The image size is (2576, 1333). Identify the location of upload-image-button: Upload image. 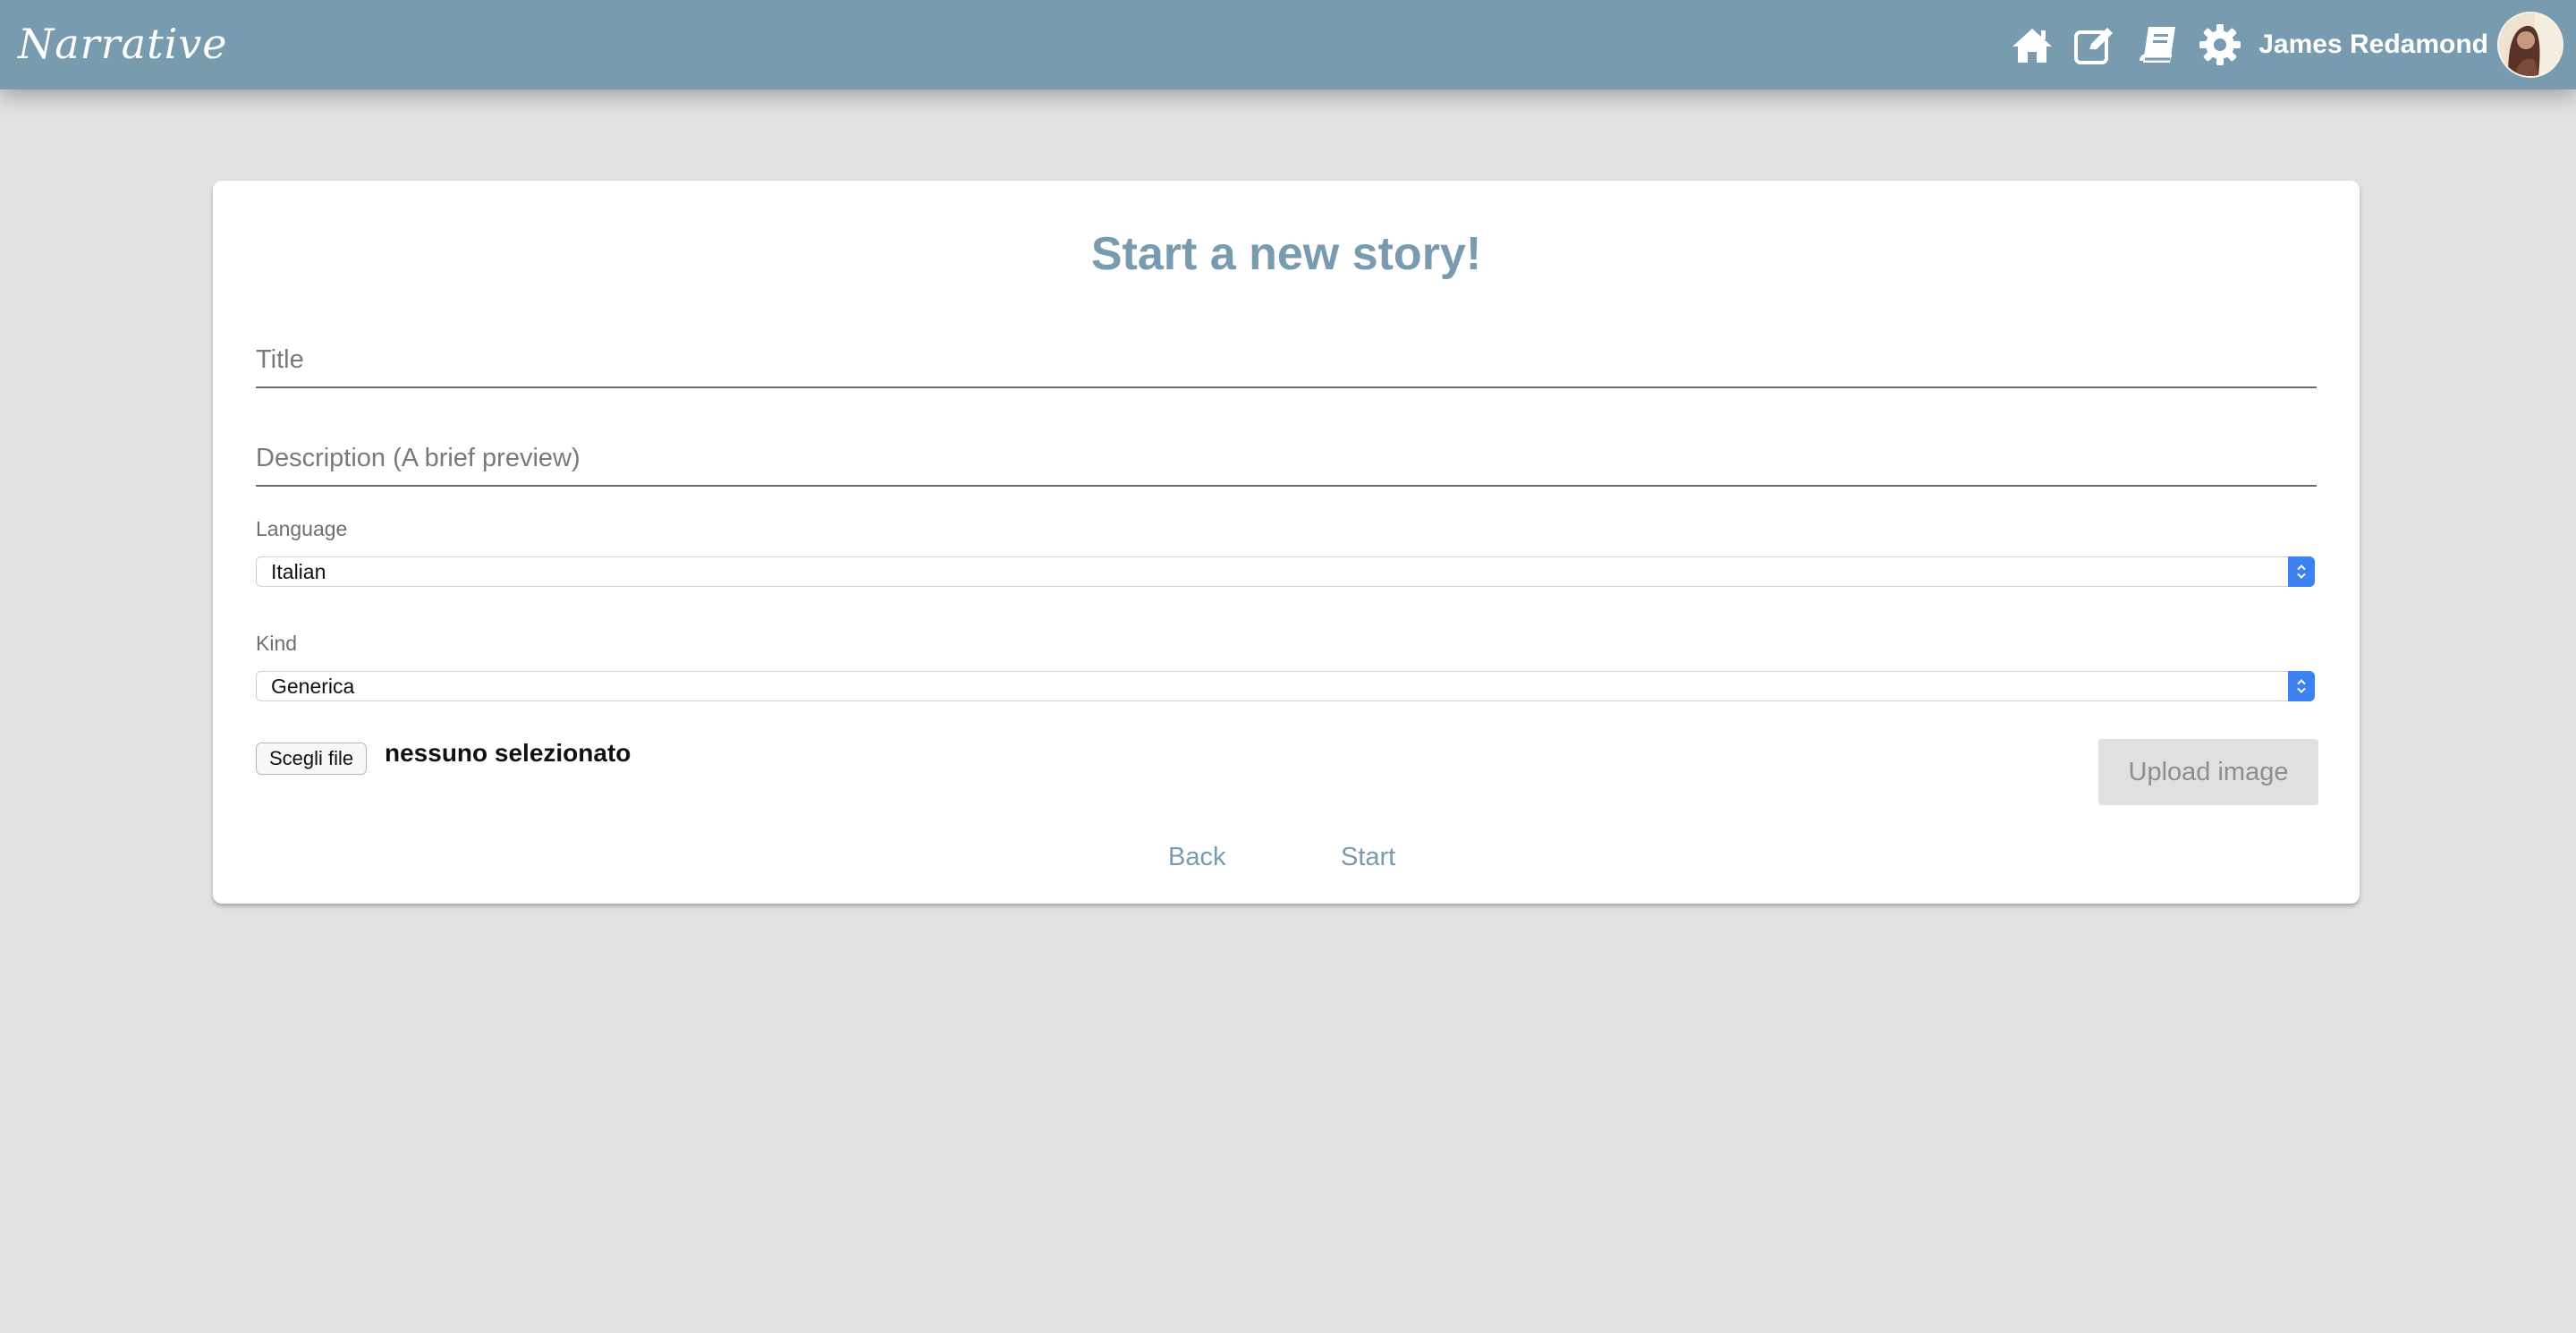
(2208, 772).